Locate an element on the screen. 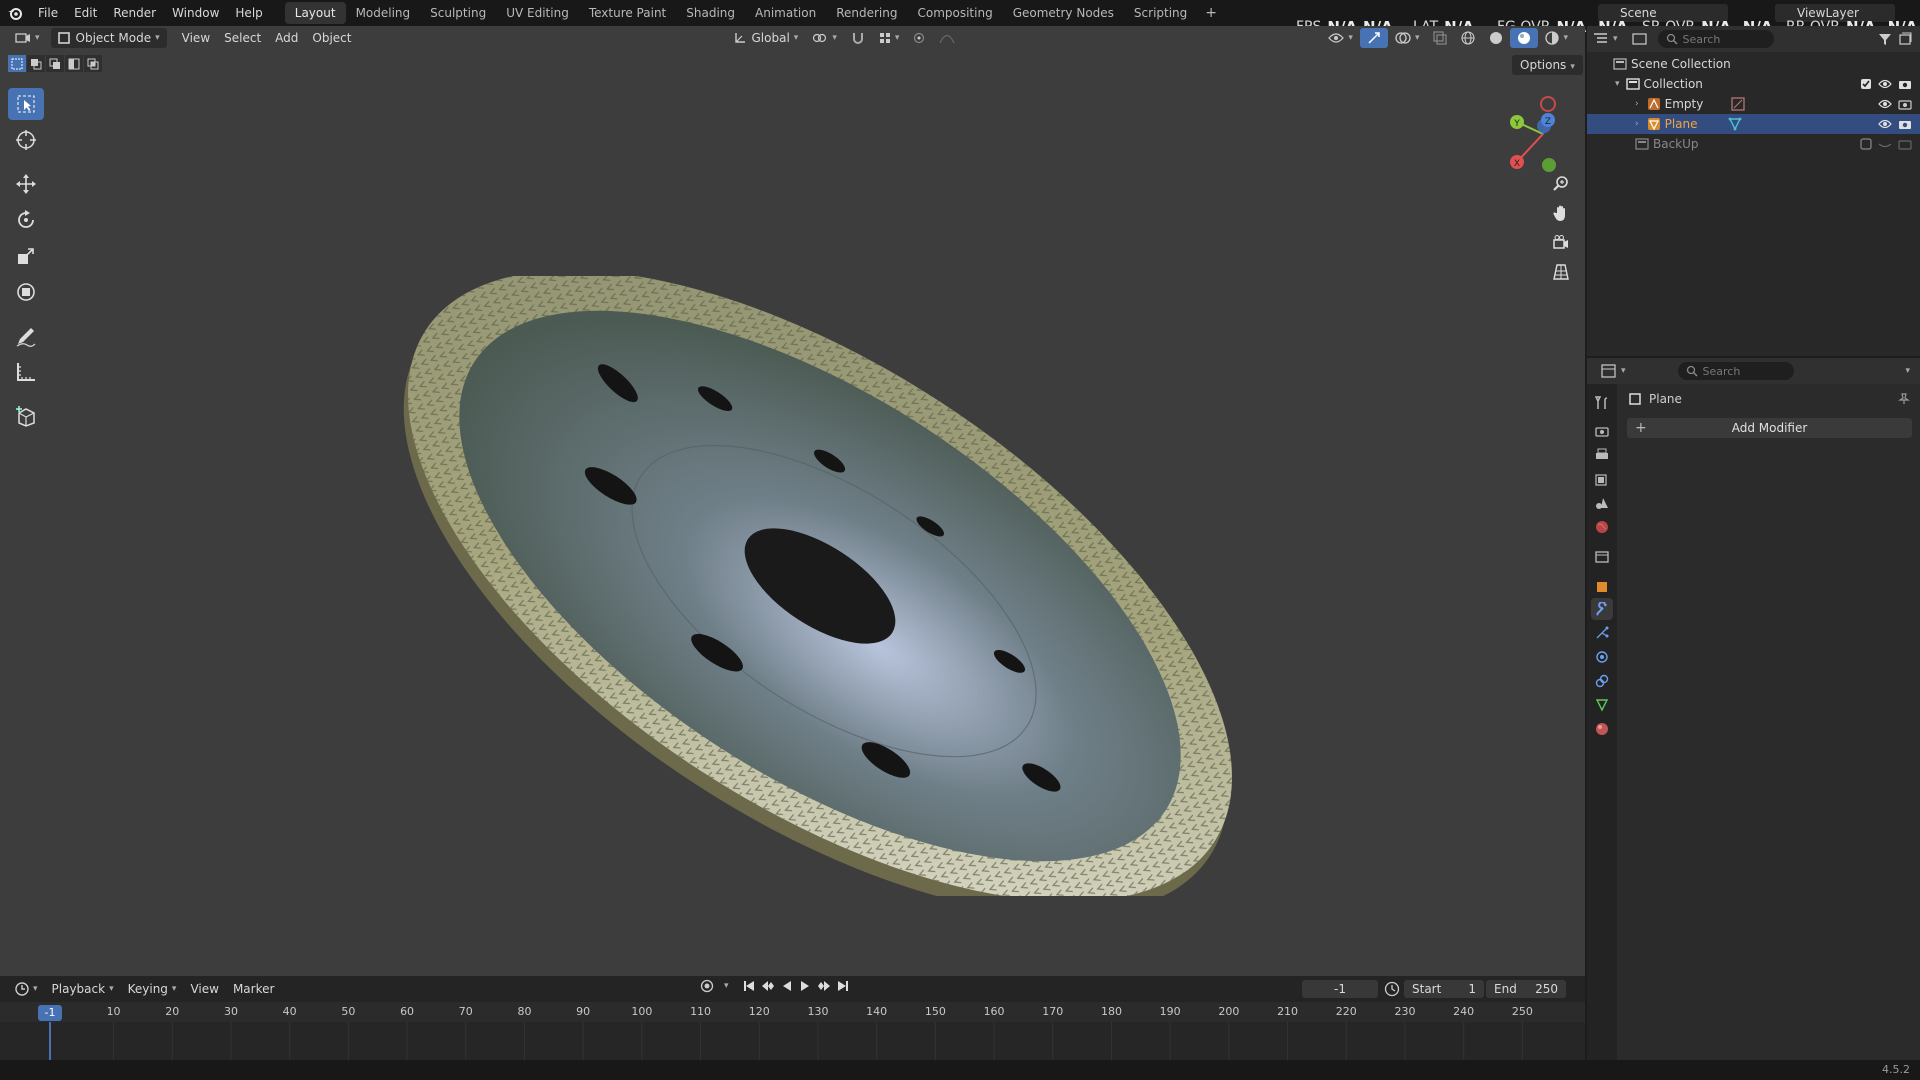  add-modifier-button: + Add Modifier is located at coordinates (1769, 428).